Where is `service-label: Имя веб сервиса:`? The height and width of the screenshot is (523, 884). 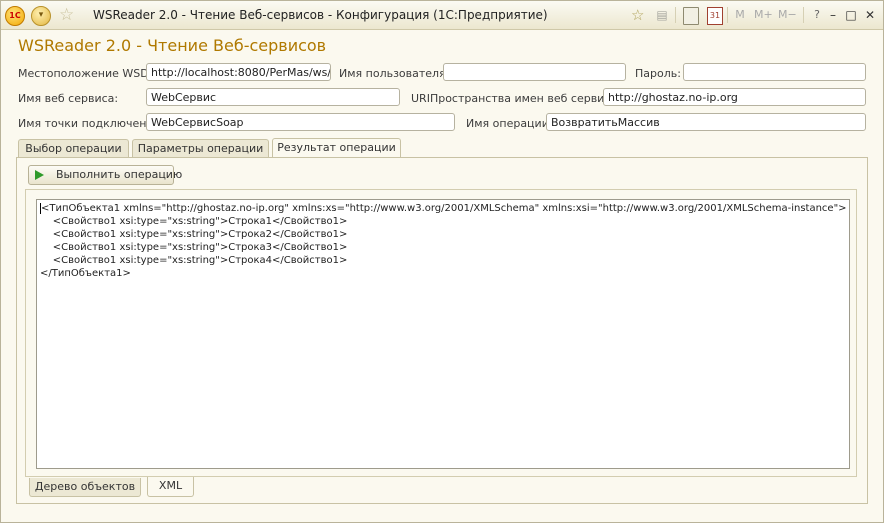
service-label: Имя веб сервиса: is located at coordinates (68, 98).